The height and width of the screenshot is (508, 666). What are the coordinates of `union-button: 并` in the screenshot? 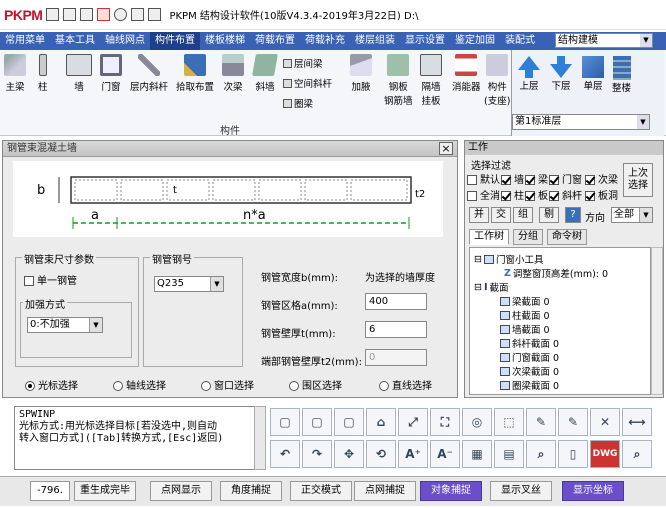 It's located at (479, 215).